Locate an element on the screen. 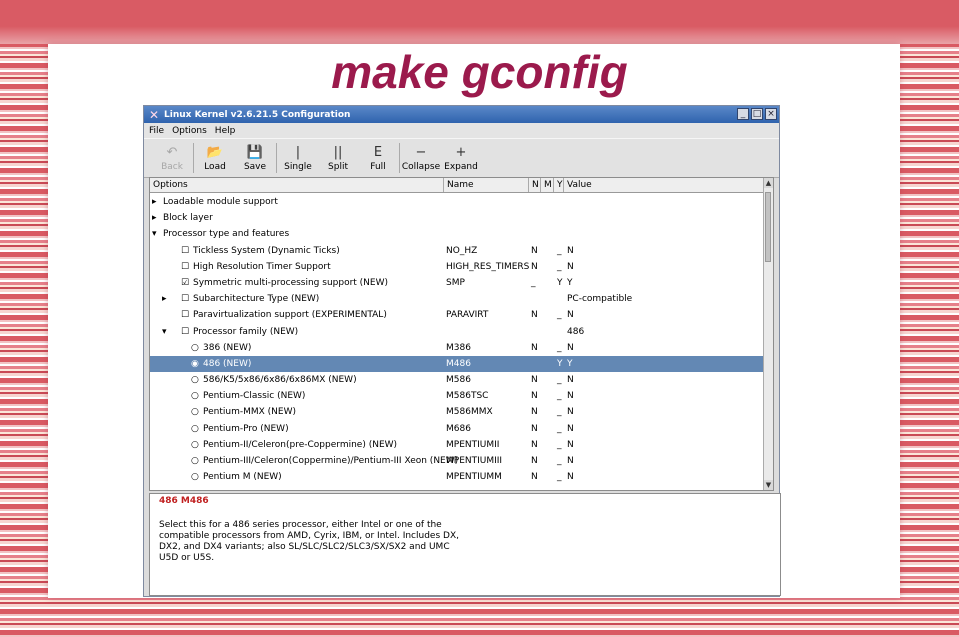 This screenshot has height=637, width=959. collapse-button: − Collapse is located at coordinates (421, 158).